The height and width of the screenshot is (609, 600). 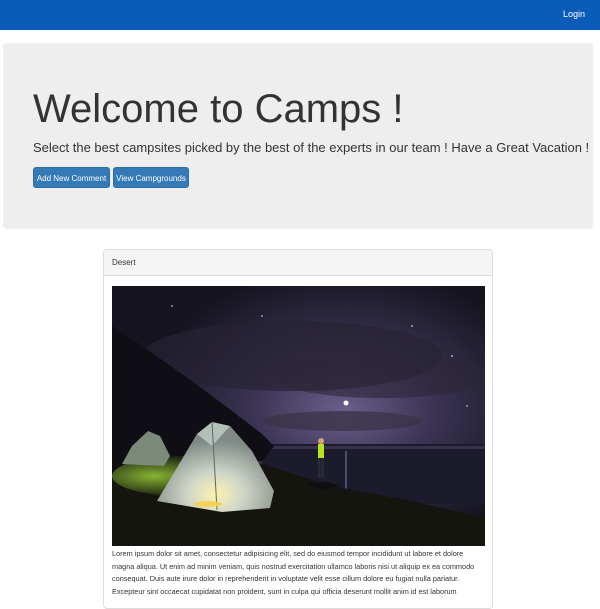 I want to click on login-link: Login, so click(x=574, y=14).